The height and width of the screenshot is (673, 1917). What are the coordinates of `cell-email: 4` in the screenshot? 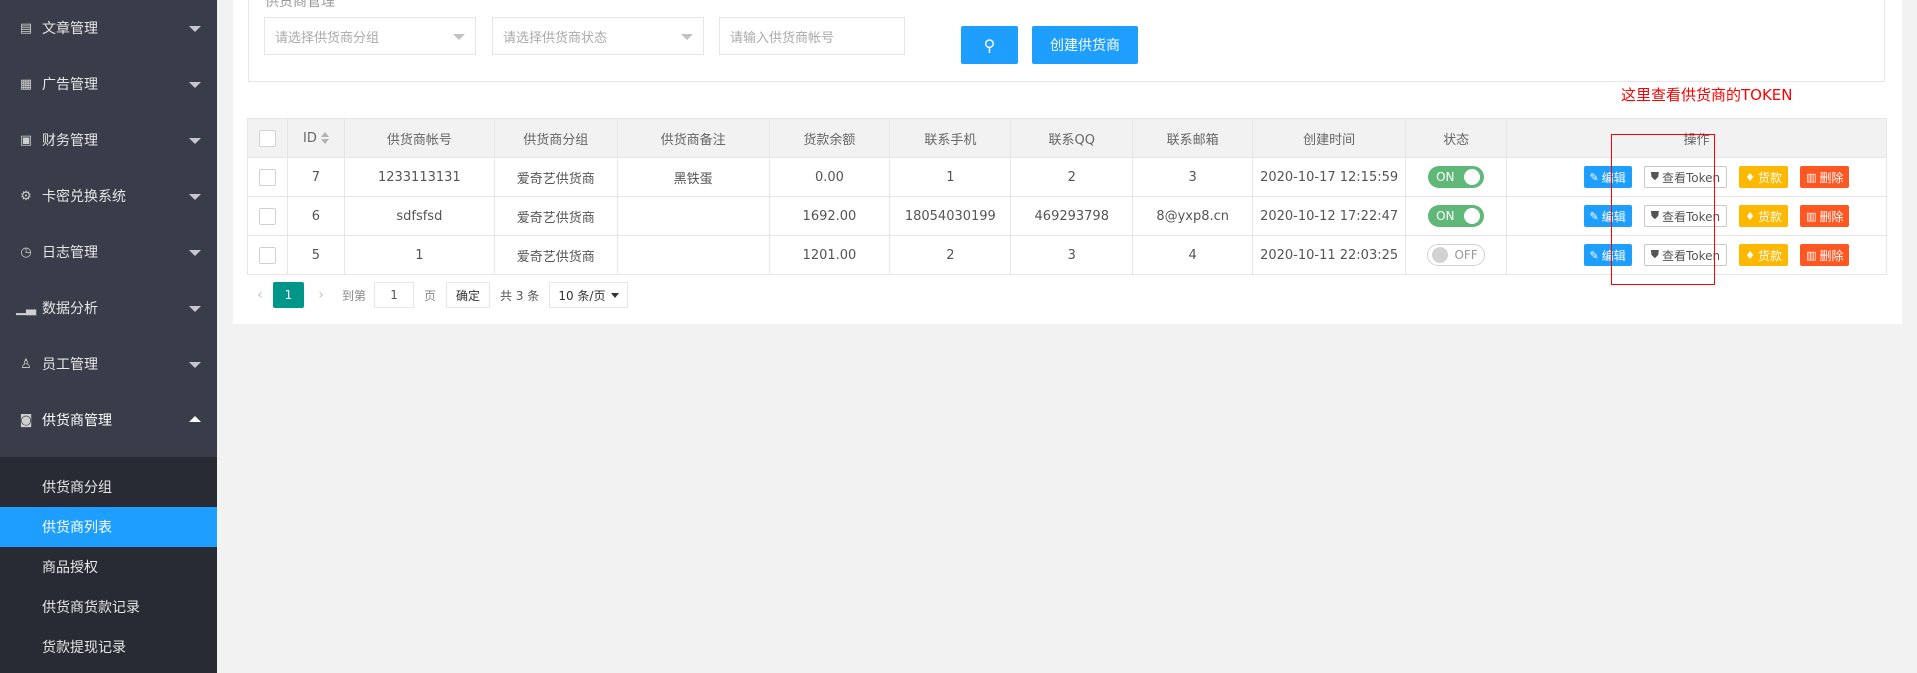 It's located at (1193, 255).